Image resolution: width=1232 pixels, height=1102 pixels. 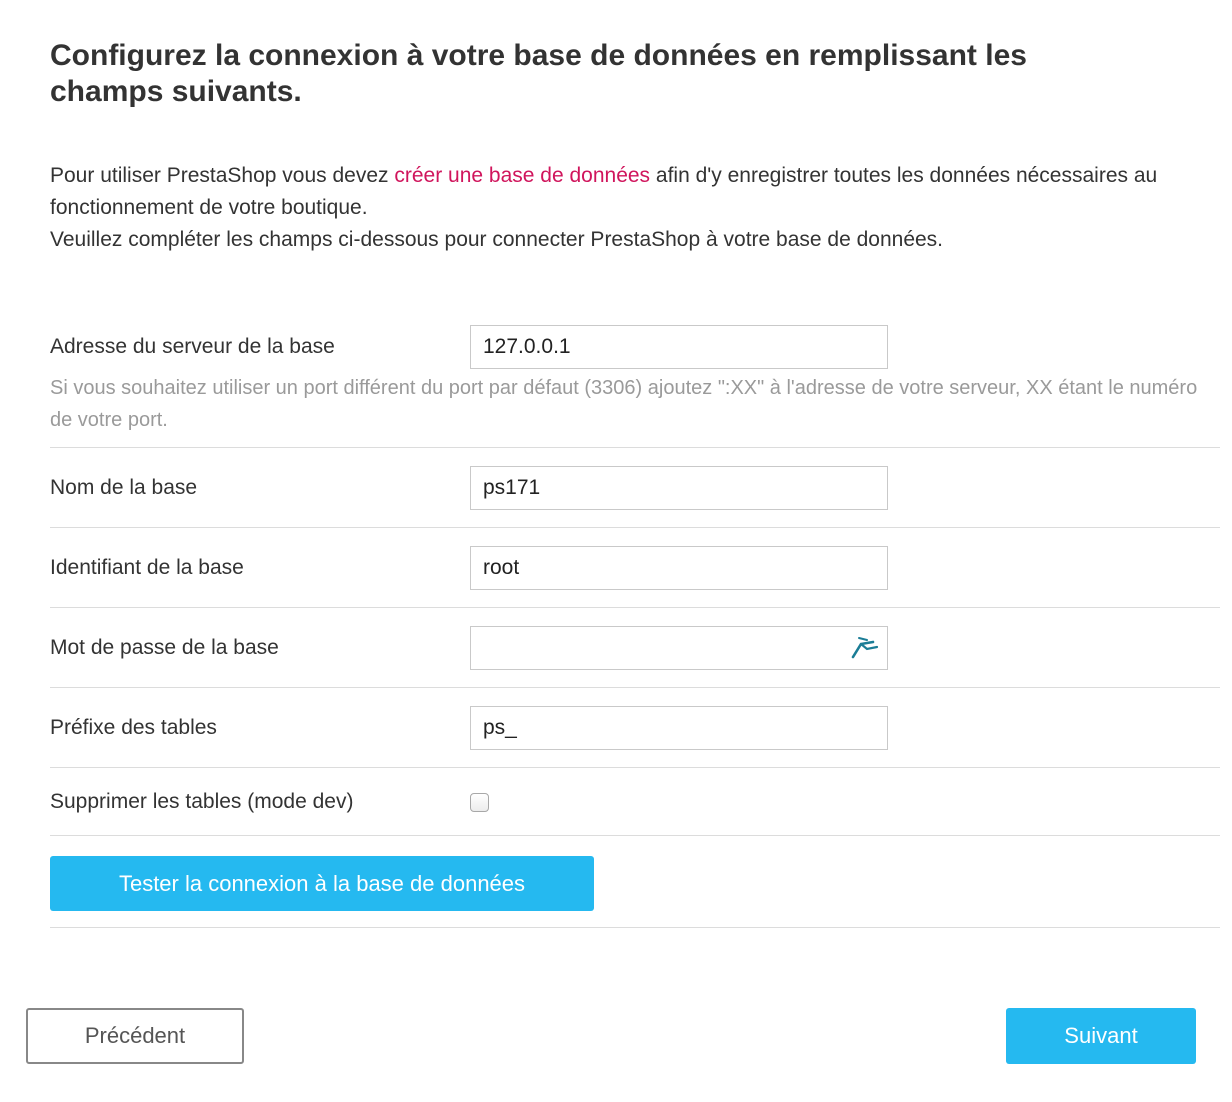 What do you see at coordinates (522, 175) in the screenshot?
I see `create-database-link: créer une base de données` at bounding box center [522, 175].